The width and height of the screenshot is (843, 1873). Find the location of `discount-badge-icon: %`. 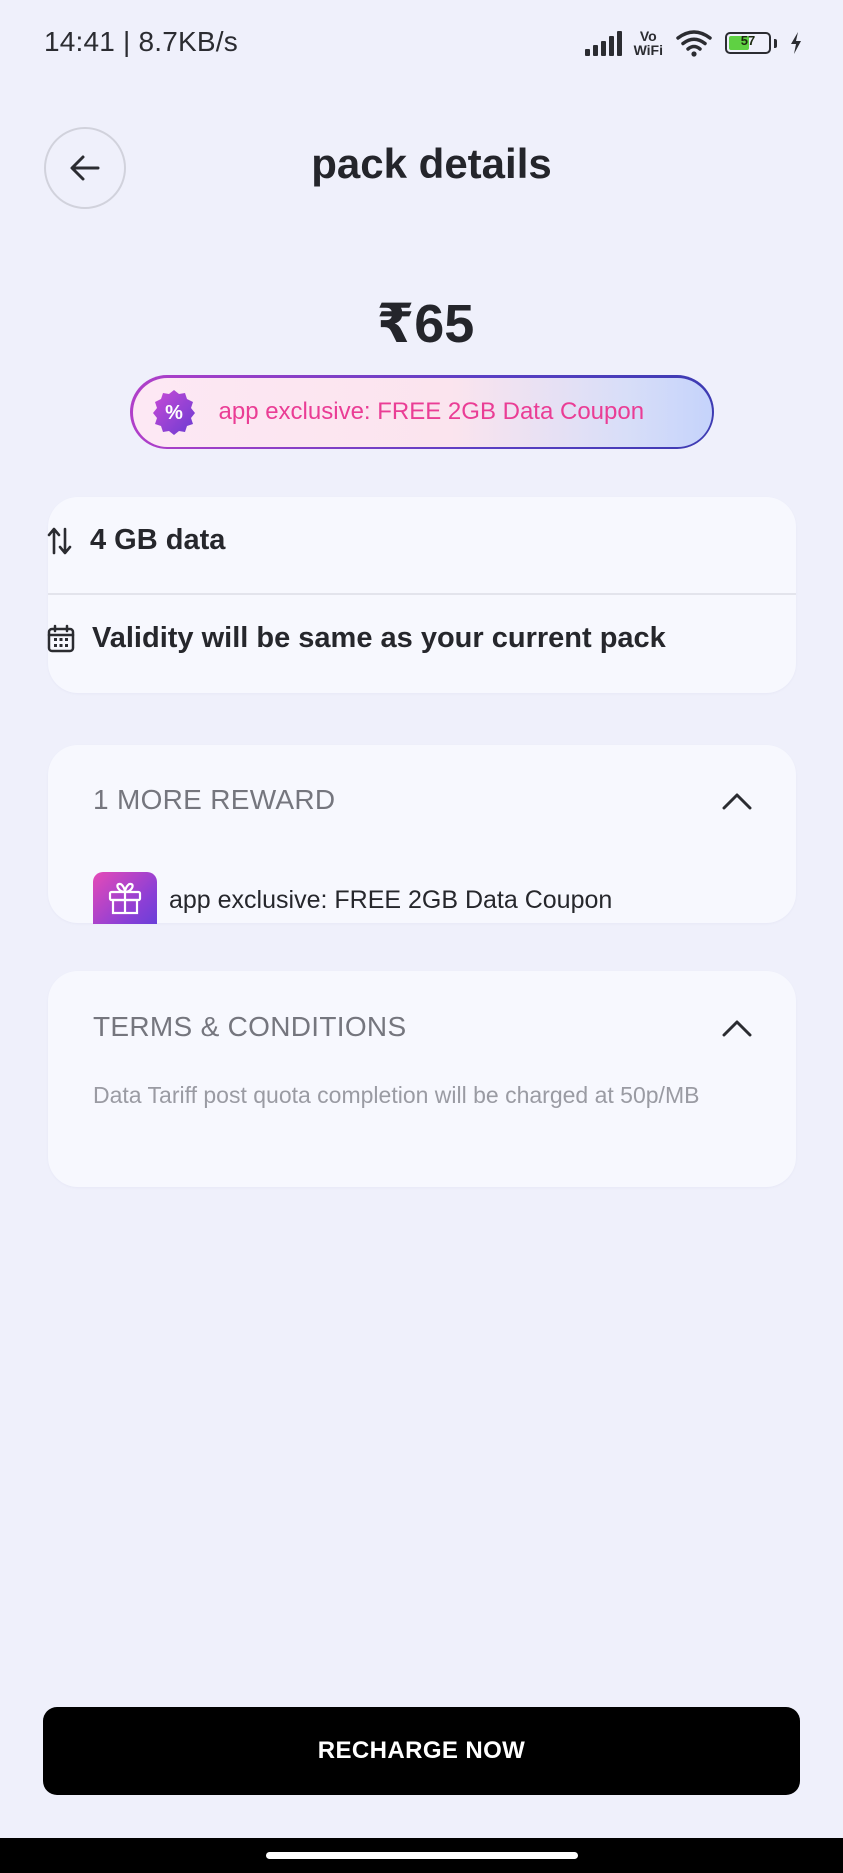

discount-badge-icon: % is located at coordinates (173, 412).